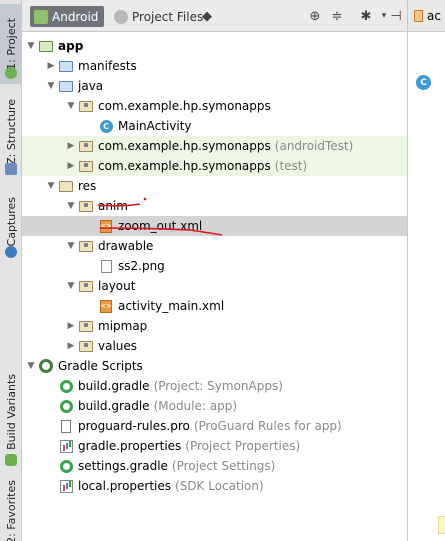  I want to click on xml-file-icon, so click(418, 15).